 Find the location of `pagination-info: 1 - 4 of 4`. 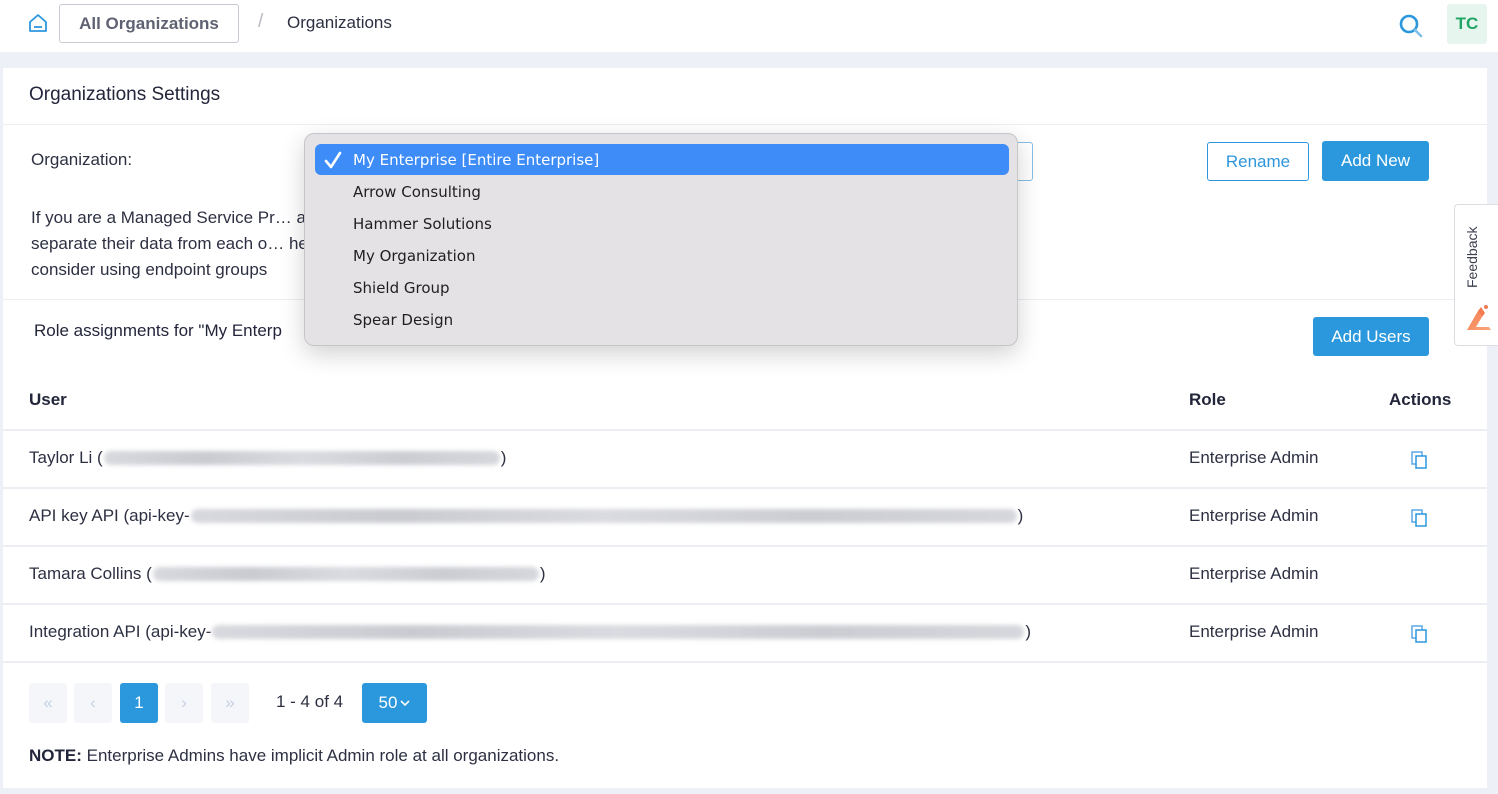

pagination-info: 1 - 4 of 4 is located at coordinates (310, 701).